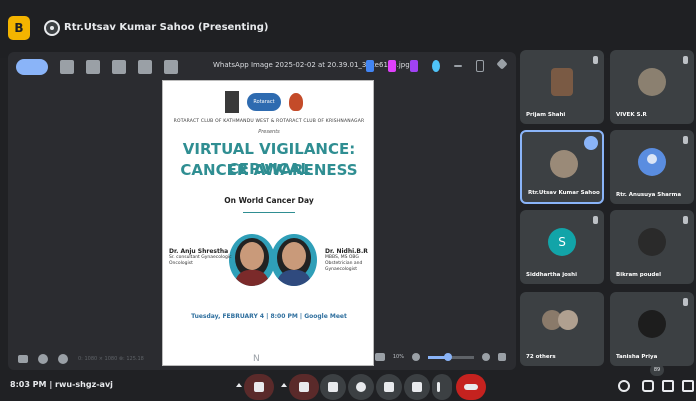 The height and width of the screenshot is (401, 696). Describe the element at coordinates (119, 67) in the screenshot. I see `print-icon` at that location.